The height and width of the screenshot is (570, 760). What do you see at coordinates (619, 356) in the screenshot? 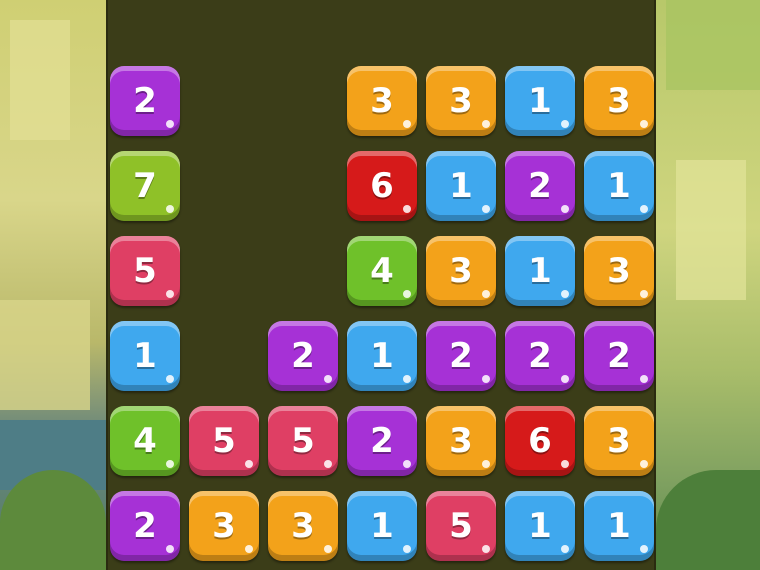
I see `tile-r4-c7: 2` at bounding box center [619, 356].